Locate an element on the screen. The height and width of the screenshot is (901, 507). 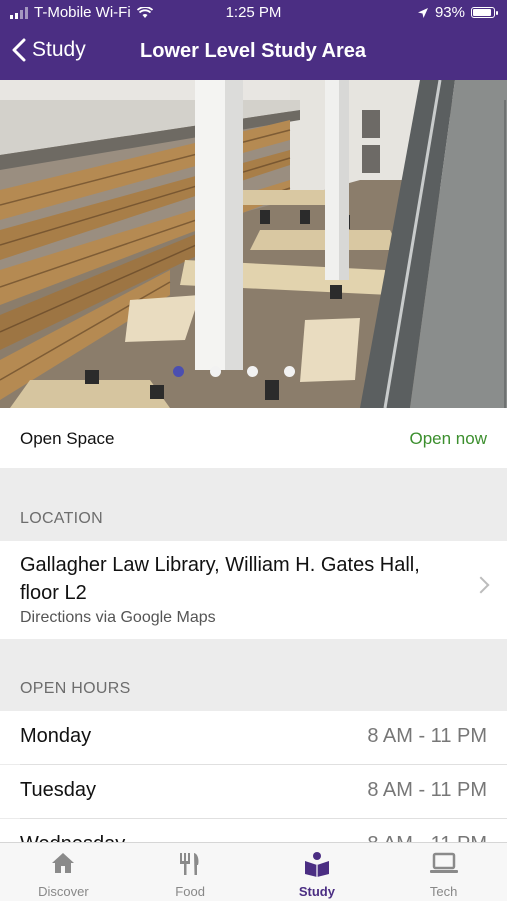
hours-row: Tuesday 8 AM - 11 PM is located at coordinates (253, 791).